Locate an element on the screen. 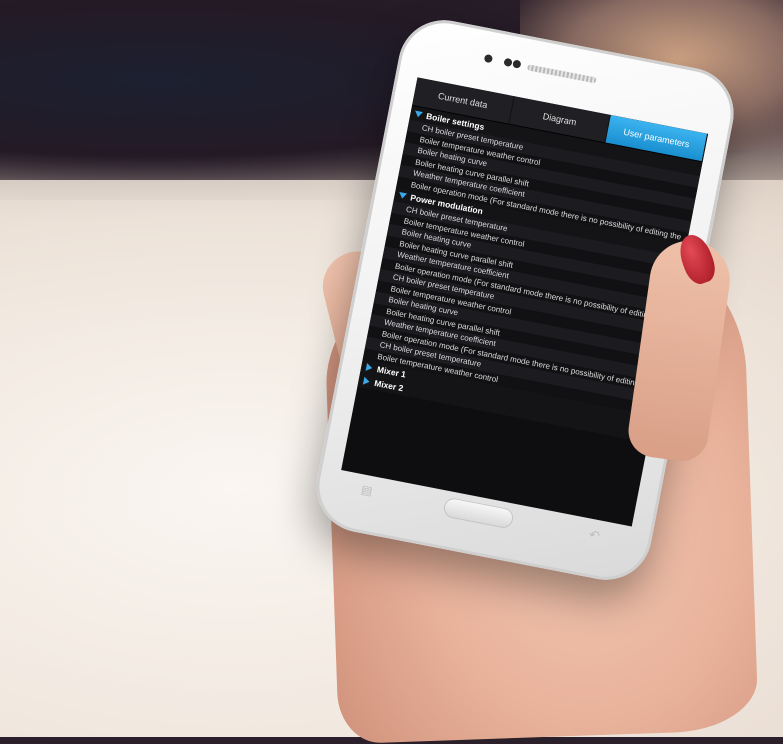 The height and width of the screenshot is (744, 783). front-camera is located at coordinates (508, 62).